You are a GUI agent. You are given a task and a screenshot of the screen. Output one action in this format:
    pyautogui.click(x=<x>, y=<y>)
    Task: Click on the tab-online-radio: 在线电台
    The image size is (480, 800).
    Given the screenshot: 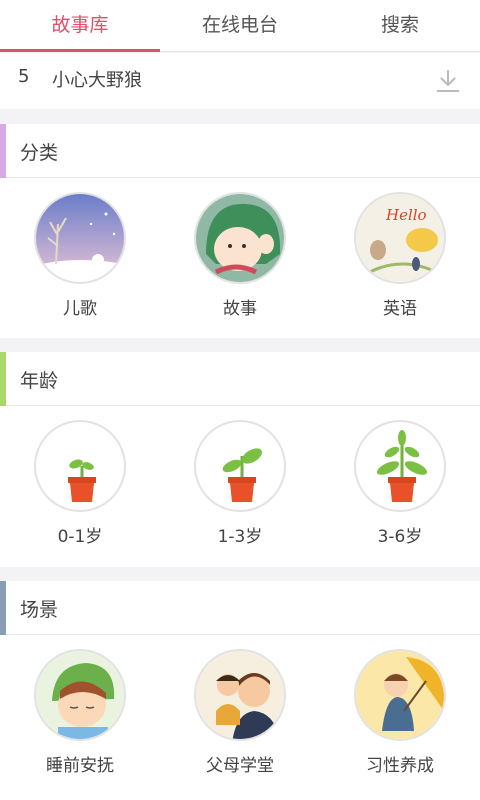 What is the action you would take?
    pyautogui.click(x=240, y=25)
    